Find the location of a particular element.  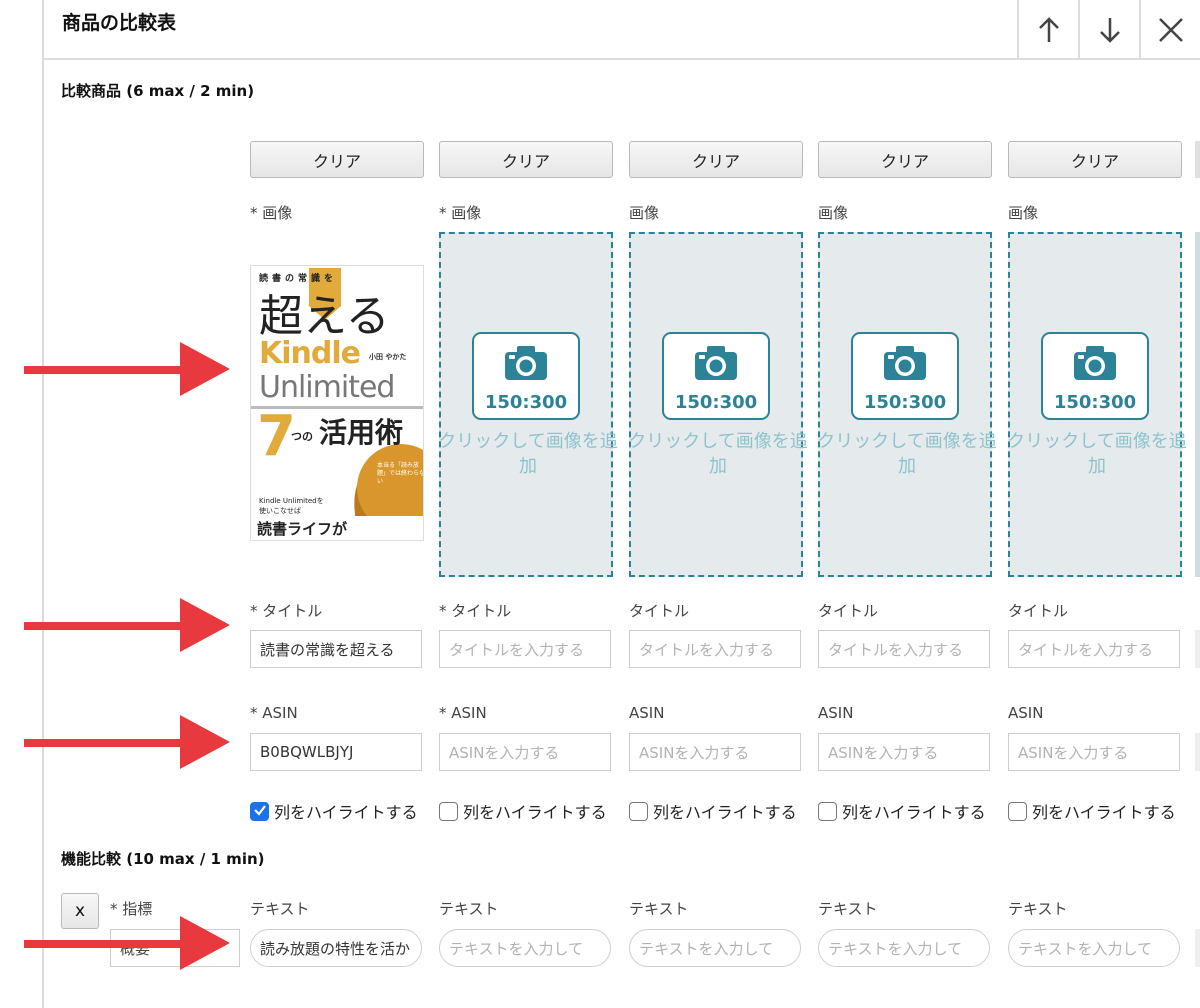

book-text-kindle: Kindle is located at coordinates (310, 353).